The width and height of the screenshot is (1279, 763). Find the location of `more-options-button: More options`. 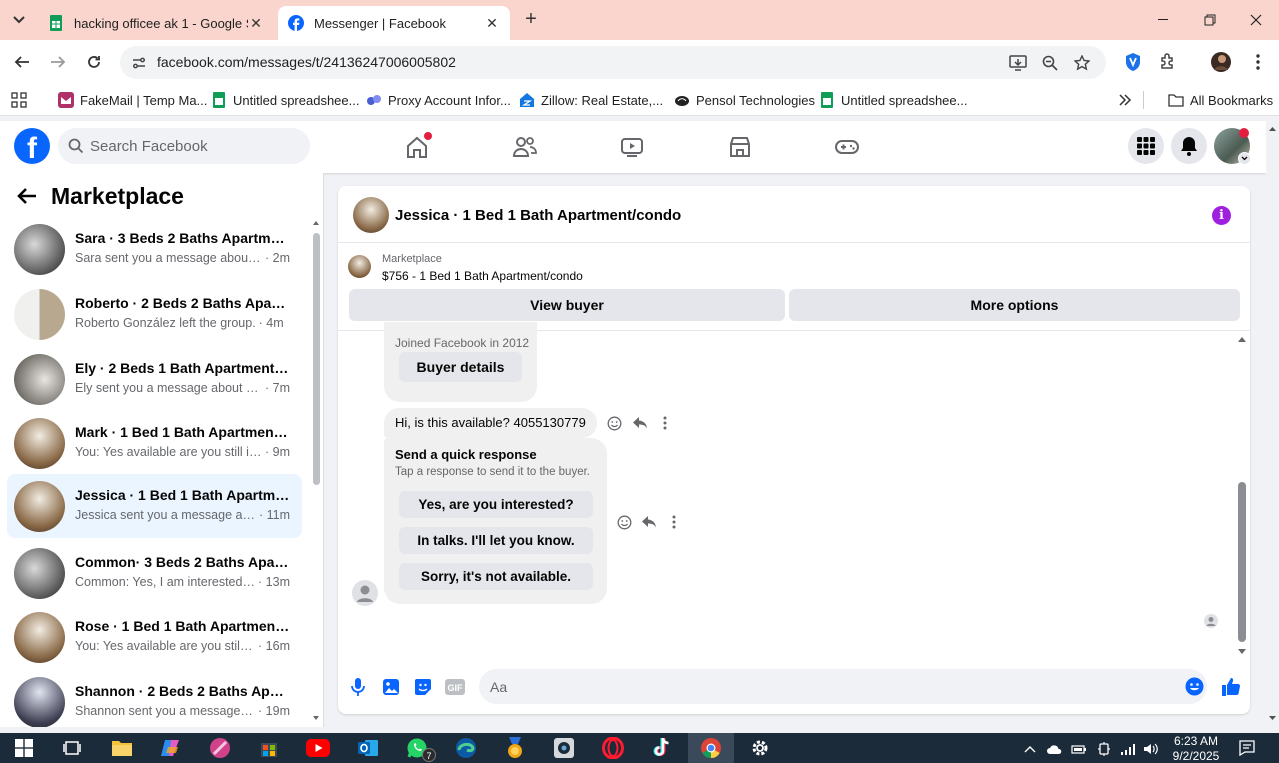

more-options-button: More options is located at coordinates (1014, 305).